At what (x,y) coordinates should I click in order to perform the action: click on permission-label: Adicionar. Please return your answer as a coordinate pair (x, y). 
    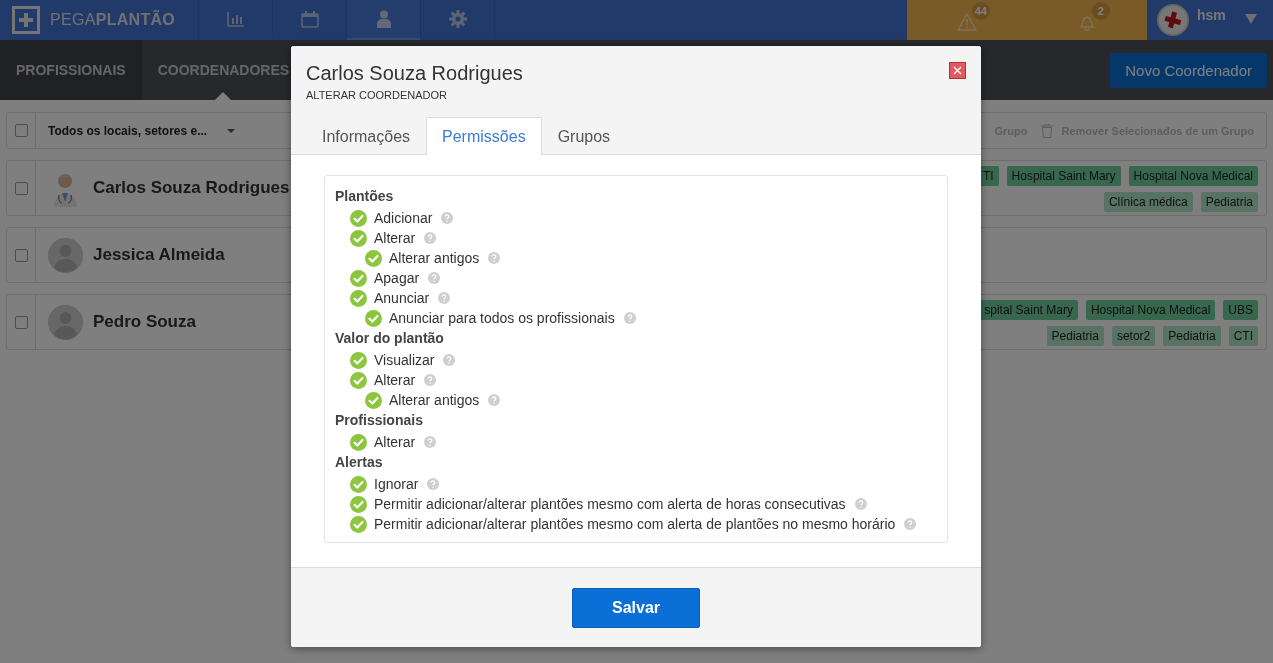
    Looking at the image, I should click on (403, 218).